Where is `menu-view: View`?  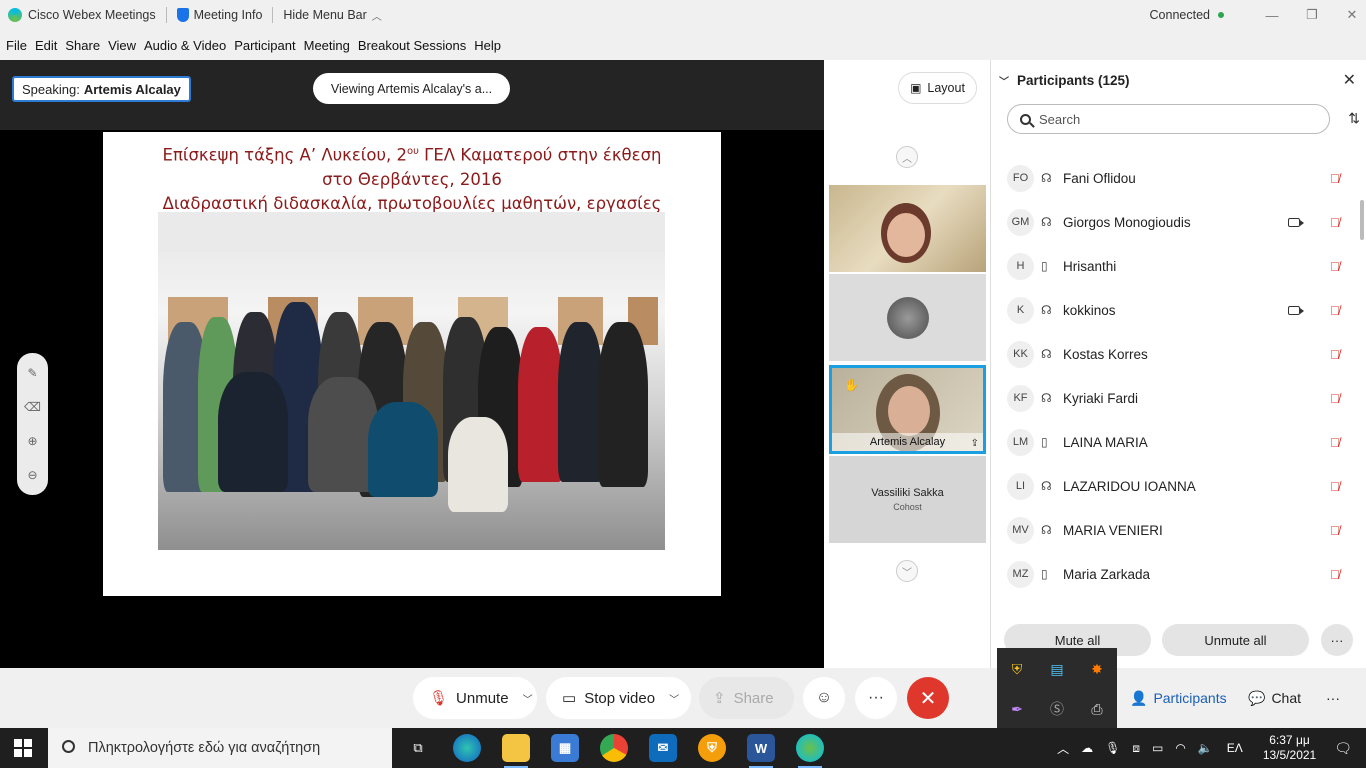
menu-view: View is located at coordinates (122, 45).